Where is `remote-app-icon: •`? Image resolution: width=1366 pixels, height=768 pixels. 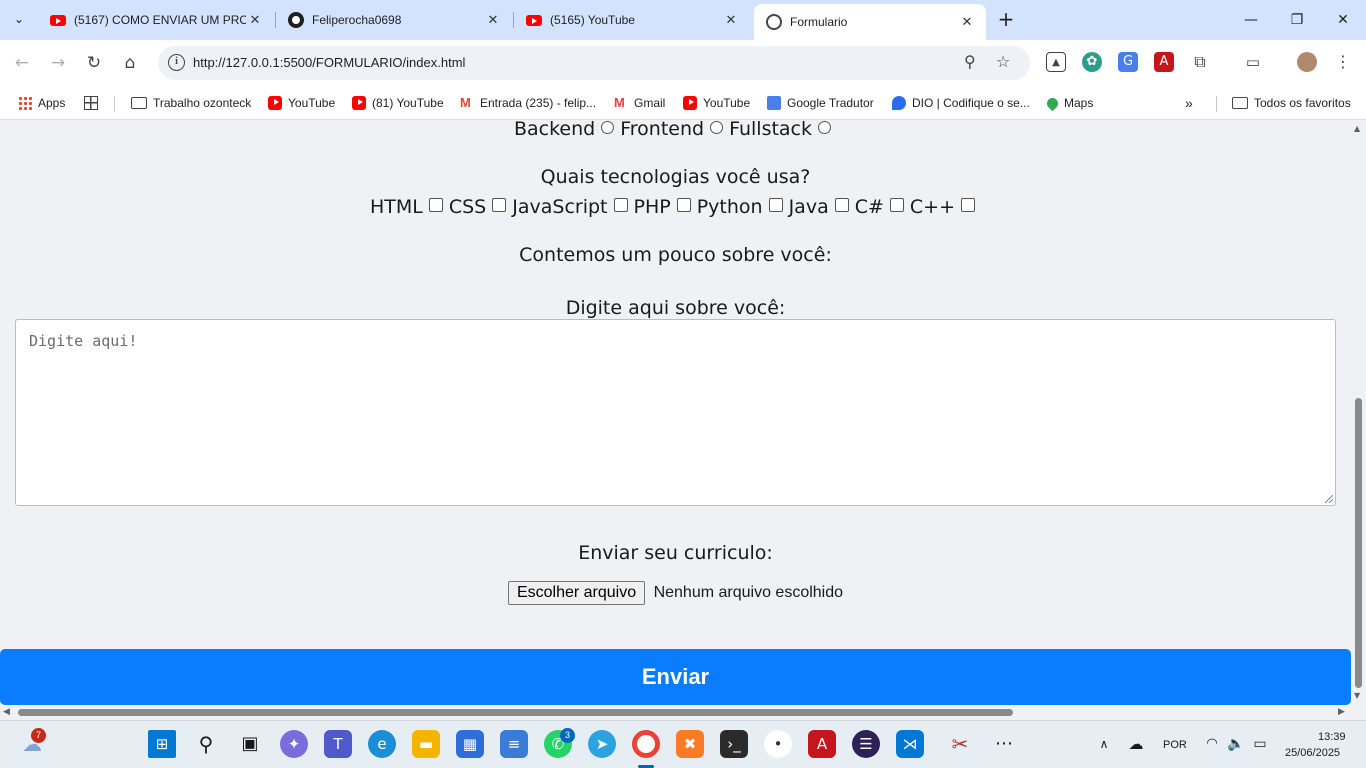 remote-app-icon: • is located at coordinates (778, 744).